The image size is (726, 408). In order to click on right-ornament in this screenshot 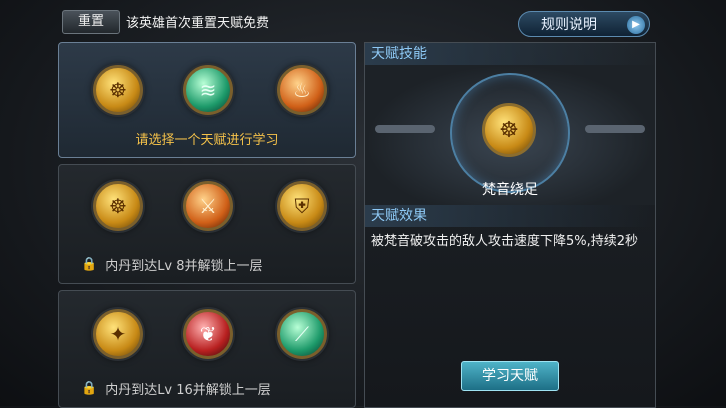, I will do `click(615, 129)`.